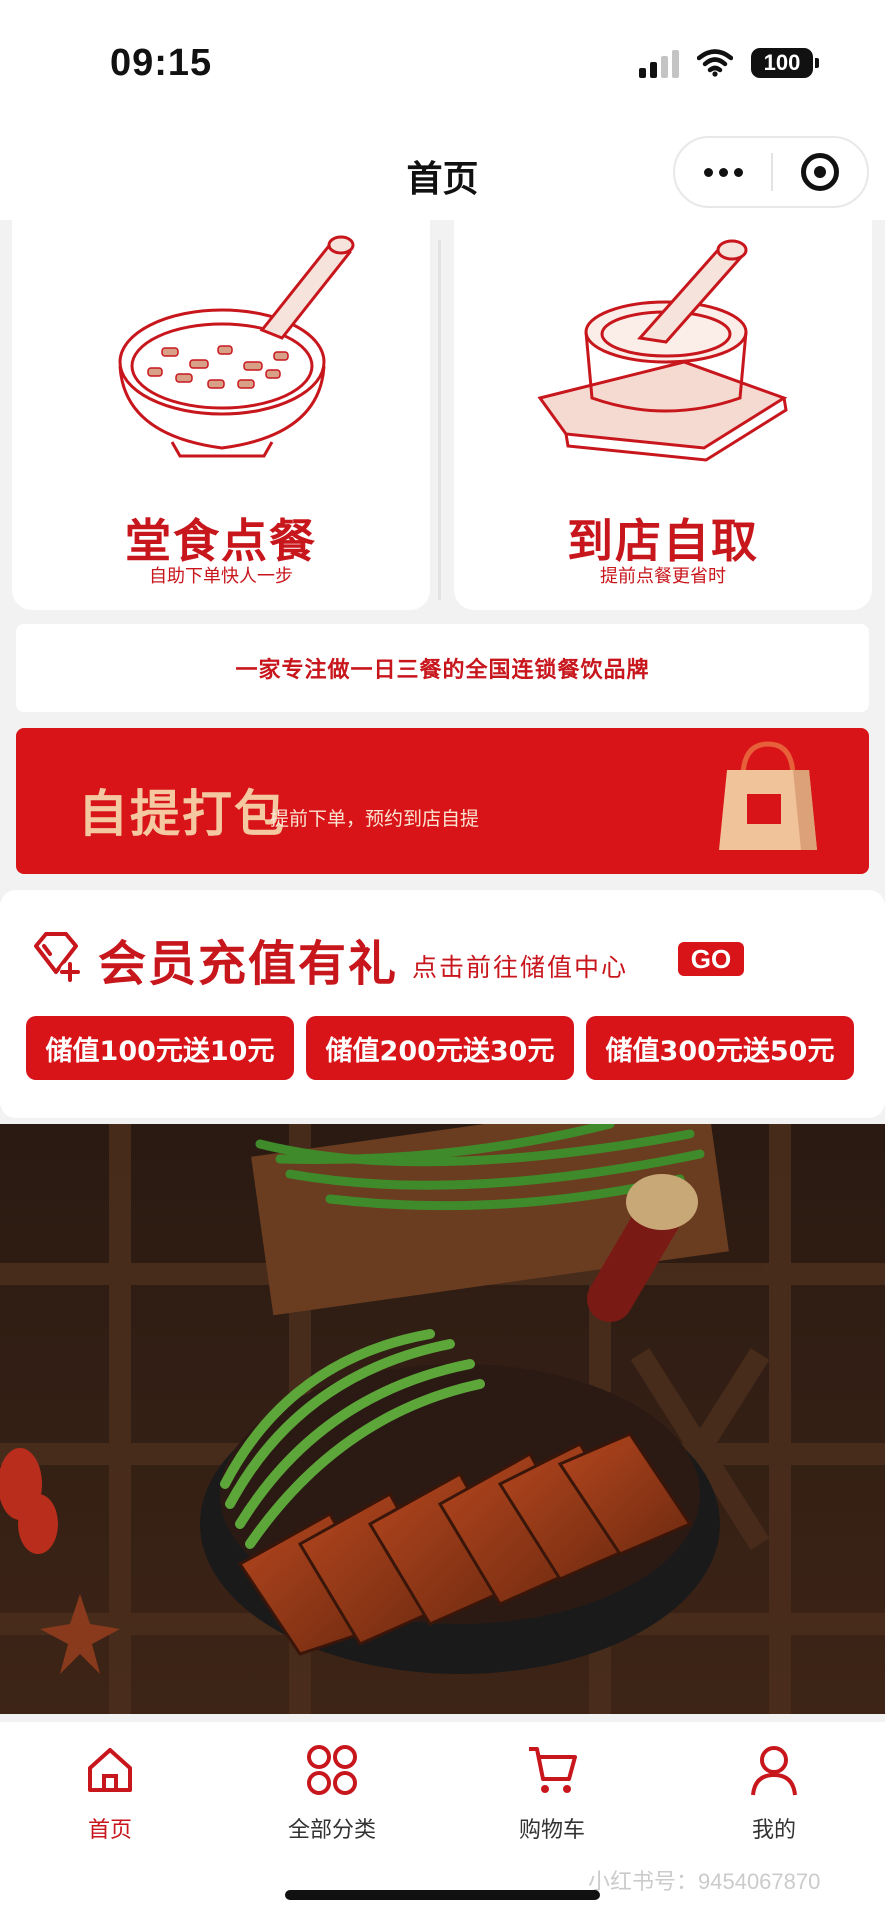 This screenshot has height=1919, width=885. I want to click on more-dots-icon, so click(708, 172).